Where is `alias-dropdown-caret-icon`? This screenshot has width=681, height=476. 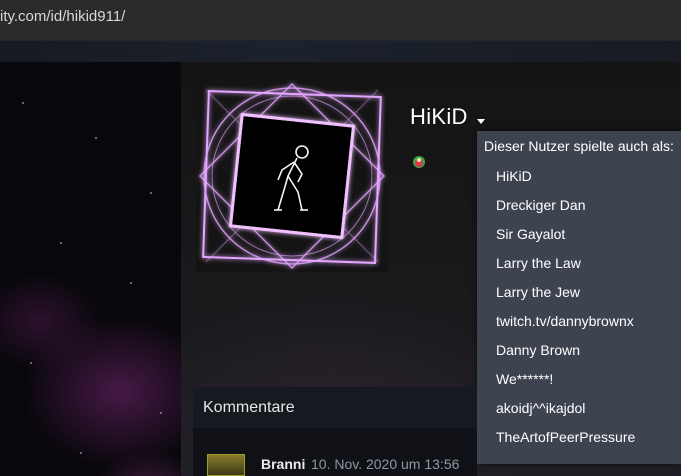
alias-dropdown-caret-icon is located at coordinates (481, 121).